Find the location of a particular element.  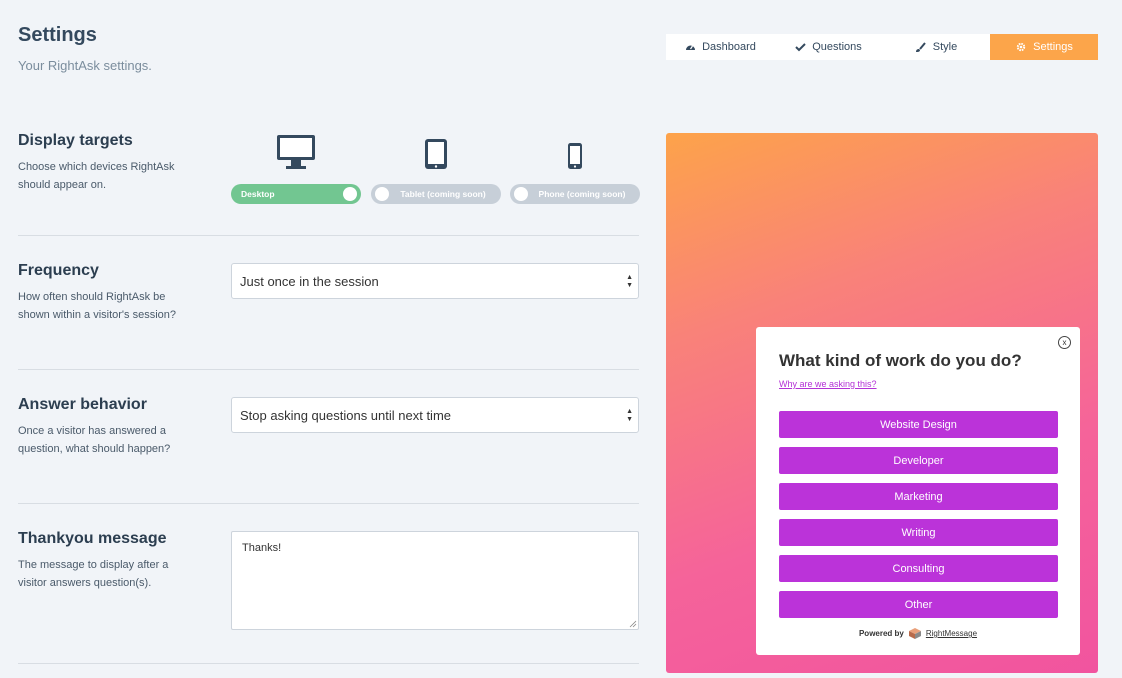

answer-button: Developer is located at coordinates (918, 460).